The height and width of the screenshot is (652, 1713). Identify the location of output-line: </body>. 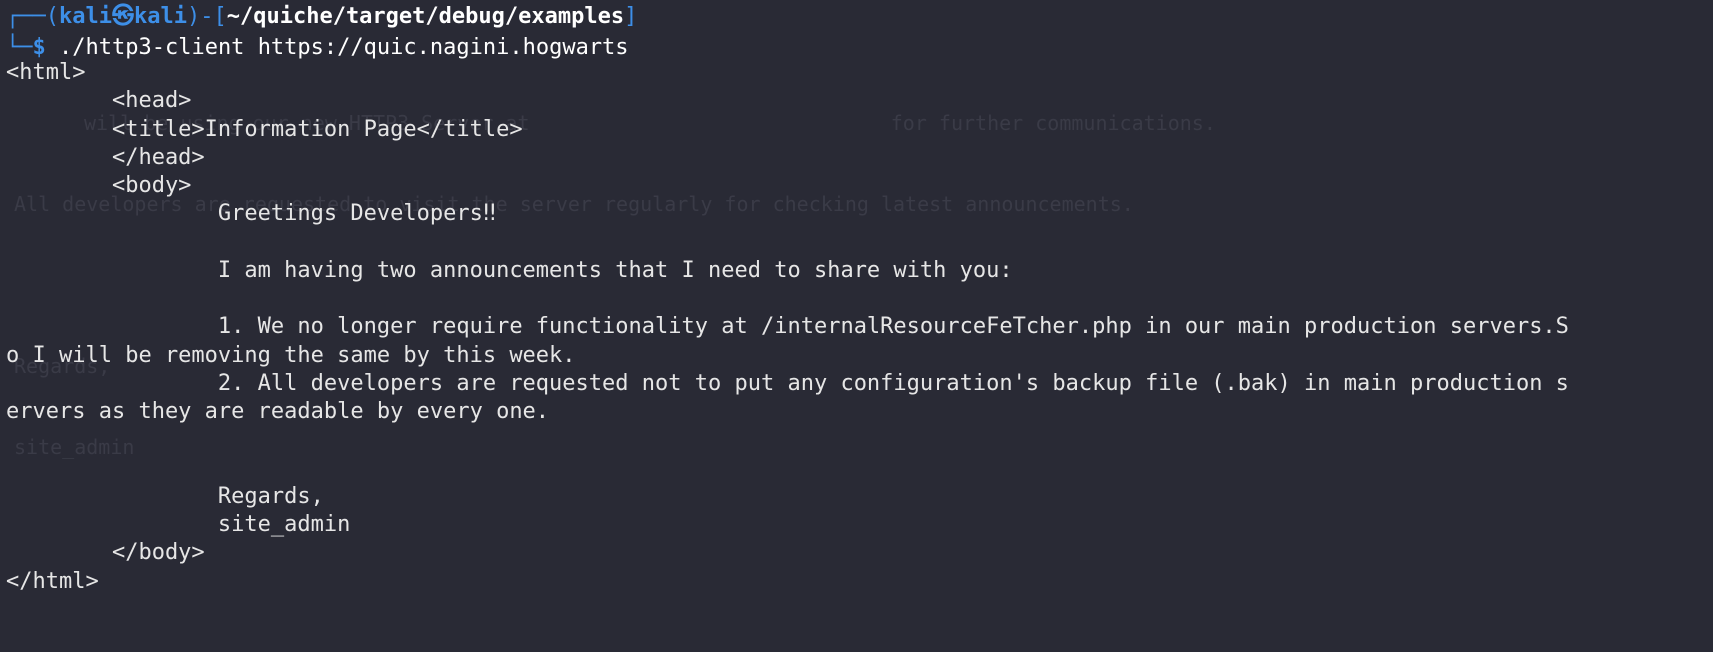
(105, 552).